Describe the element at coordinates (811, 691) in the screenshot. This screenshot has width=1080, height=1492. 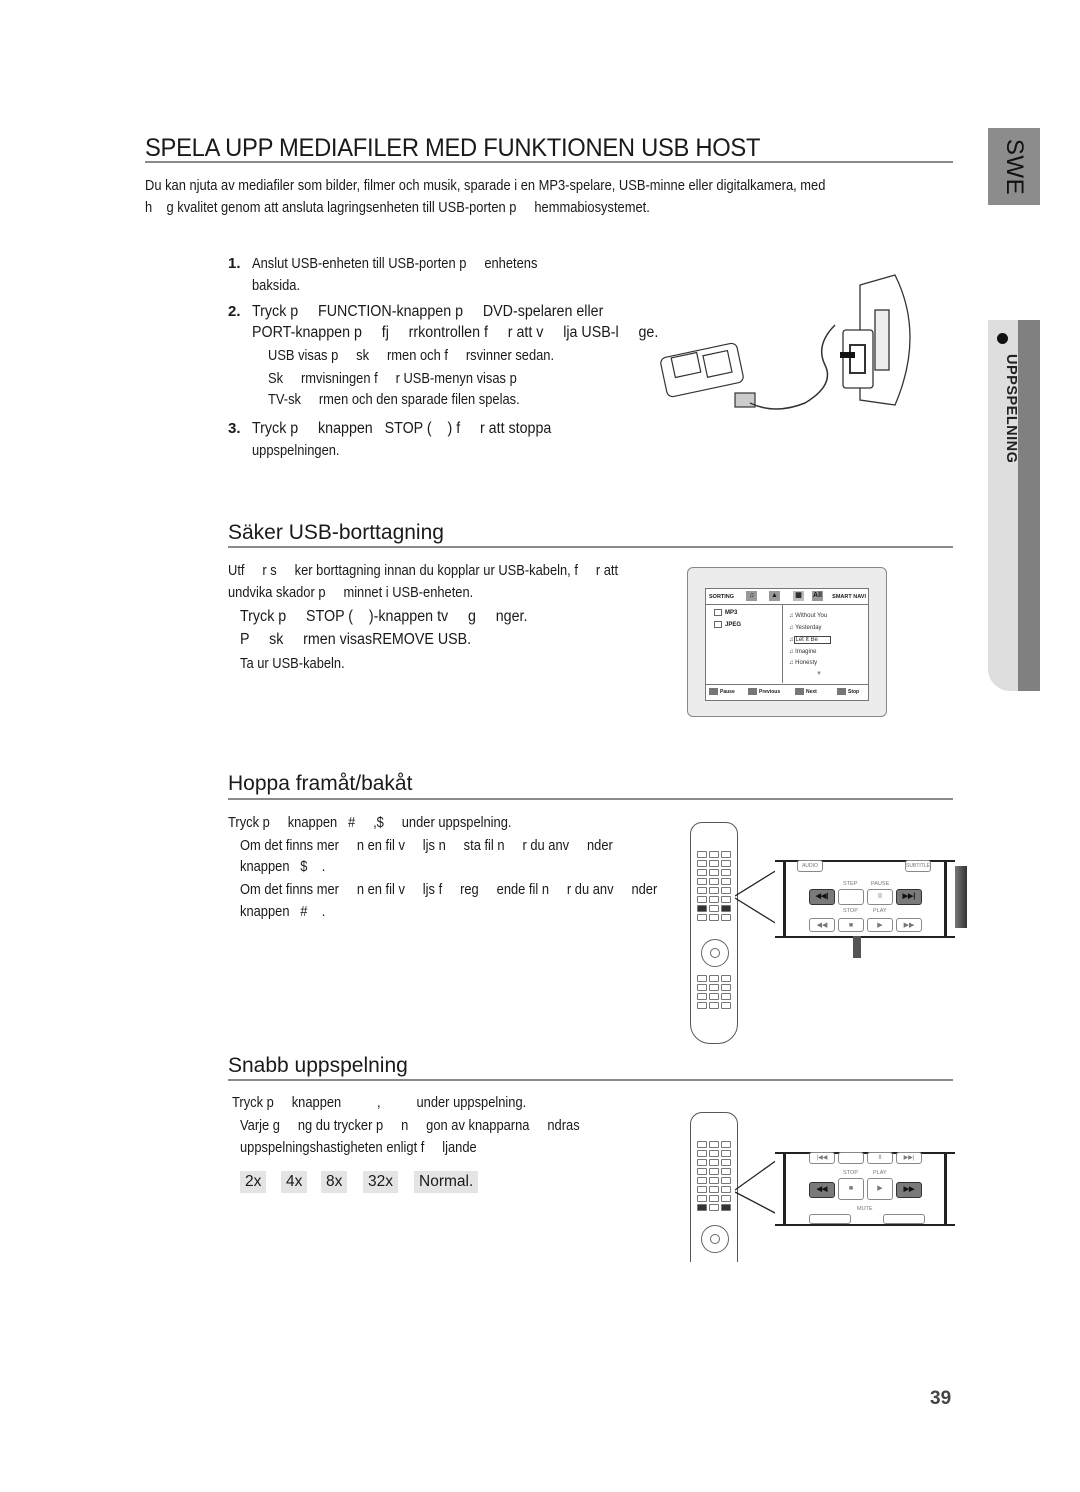
I see `control-label: Next` at that location.